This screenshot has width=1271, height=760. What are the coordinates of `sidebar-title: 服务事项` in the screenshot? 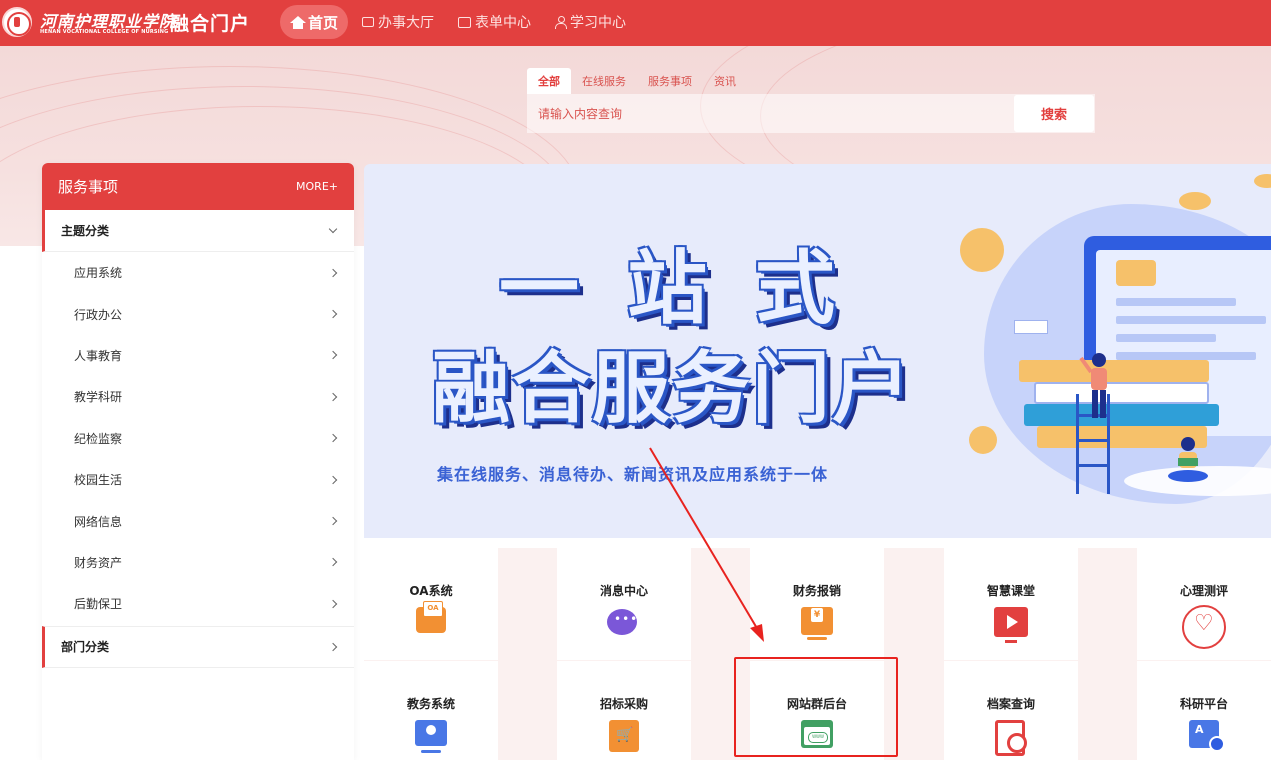 It's located at (88, 187).